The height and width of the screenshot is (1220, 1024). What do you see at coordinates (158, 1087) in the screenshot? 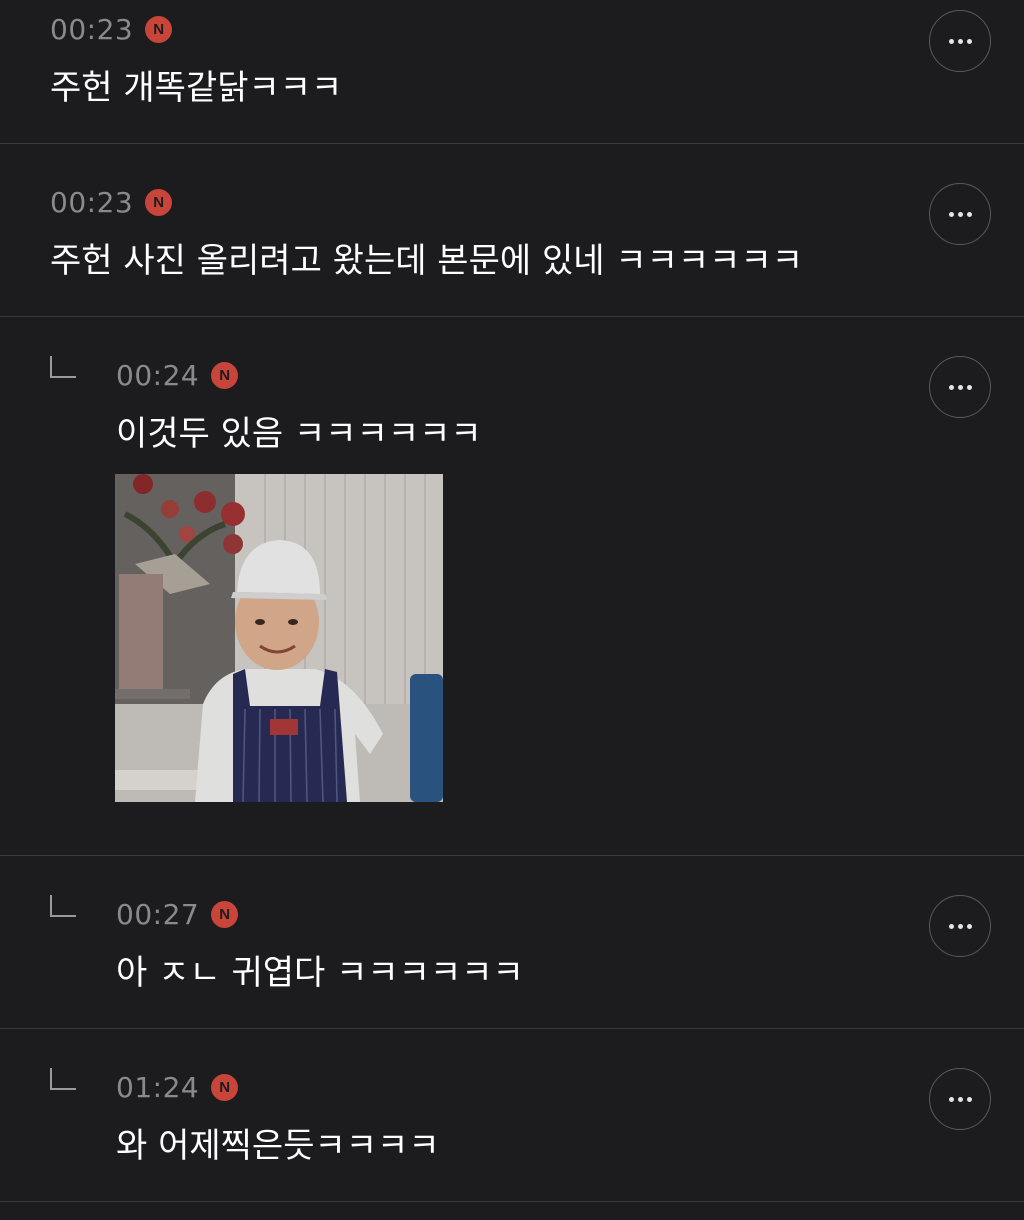
I see `comment-timestamp: 01:24` at bounding box center [158, 1087].